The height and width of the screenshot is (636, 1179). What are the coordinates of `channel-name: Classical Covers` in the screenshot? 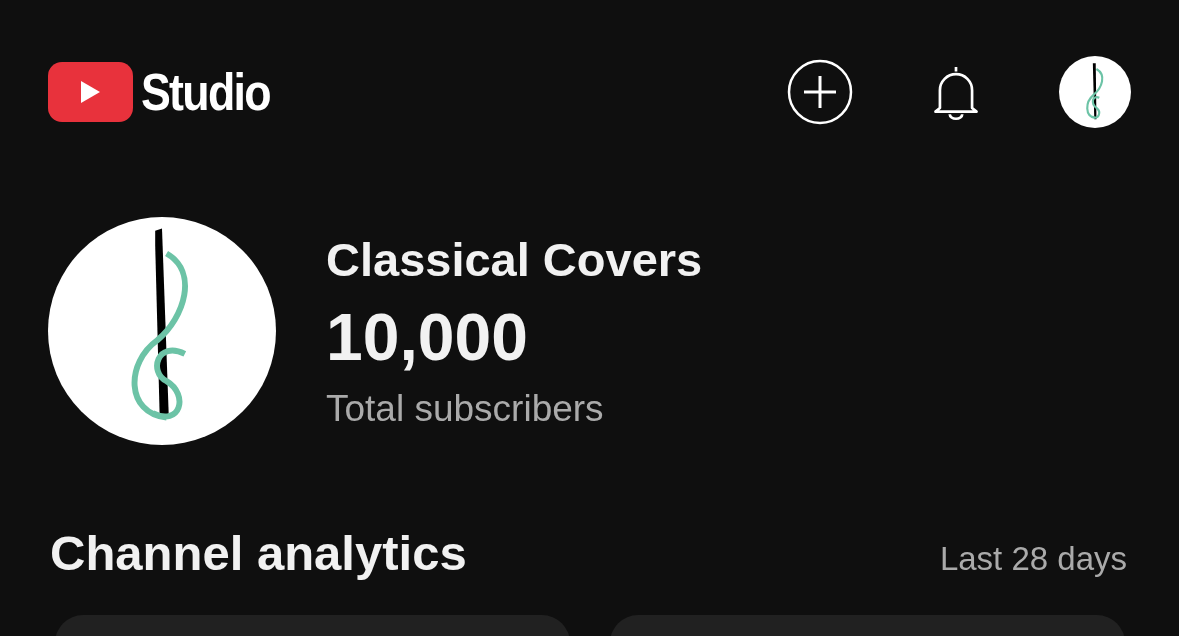 It's located at (514, 260).